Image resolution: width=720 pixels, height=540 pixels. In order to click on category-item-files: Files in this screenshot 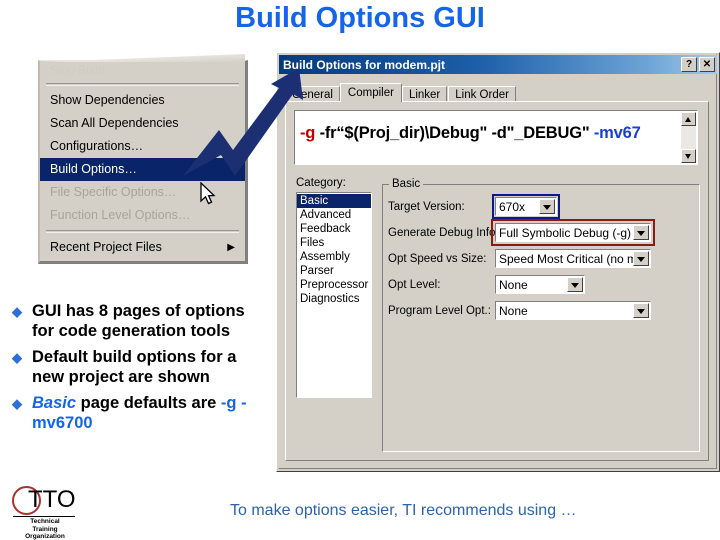, I will do `click(334, 243)`.